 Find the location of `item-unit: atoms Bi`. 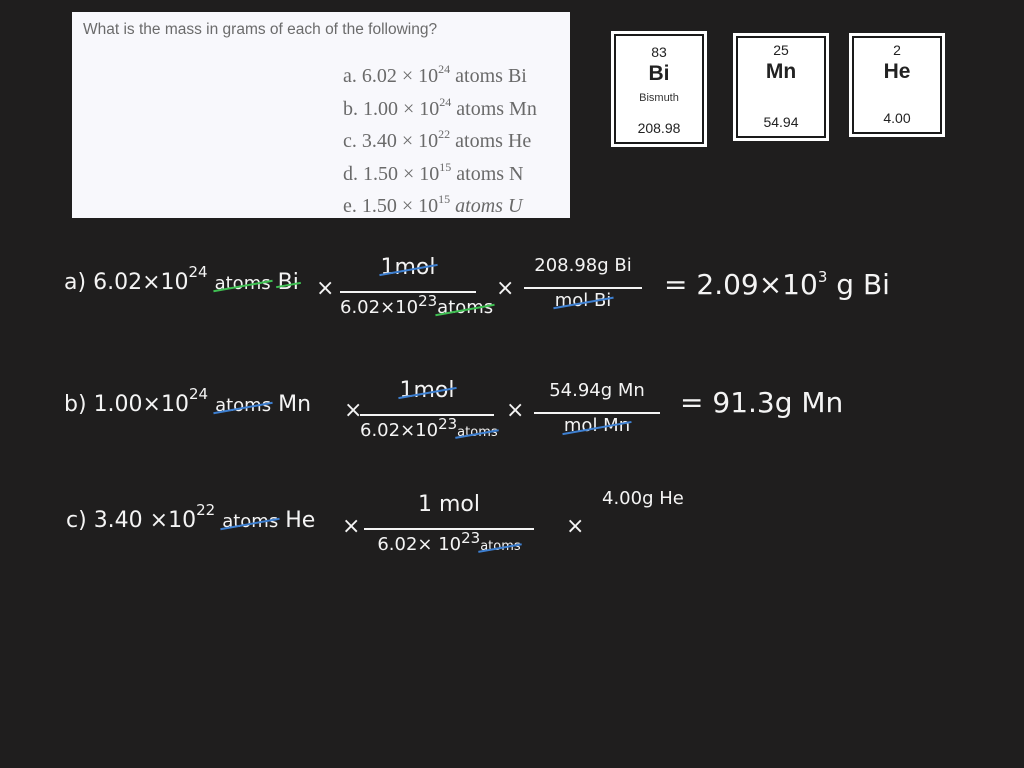

item-unit: atoms Bi is located at coordinates (491, 76).